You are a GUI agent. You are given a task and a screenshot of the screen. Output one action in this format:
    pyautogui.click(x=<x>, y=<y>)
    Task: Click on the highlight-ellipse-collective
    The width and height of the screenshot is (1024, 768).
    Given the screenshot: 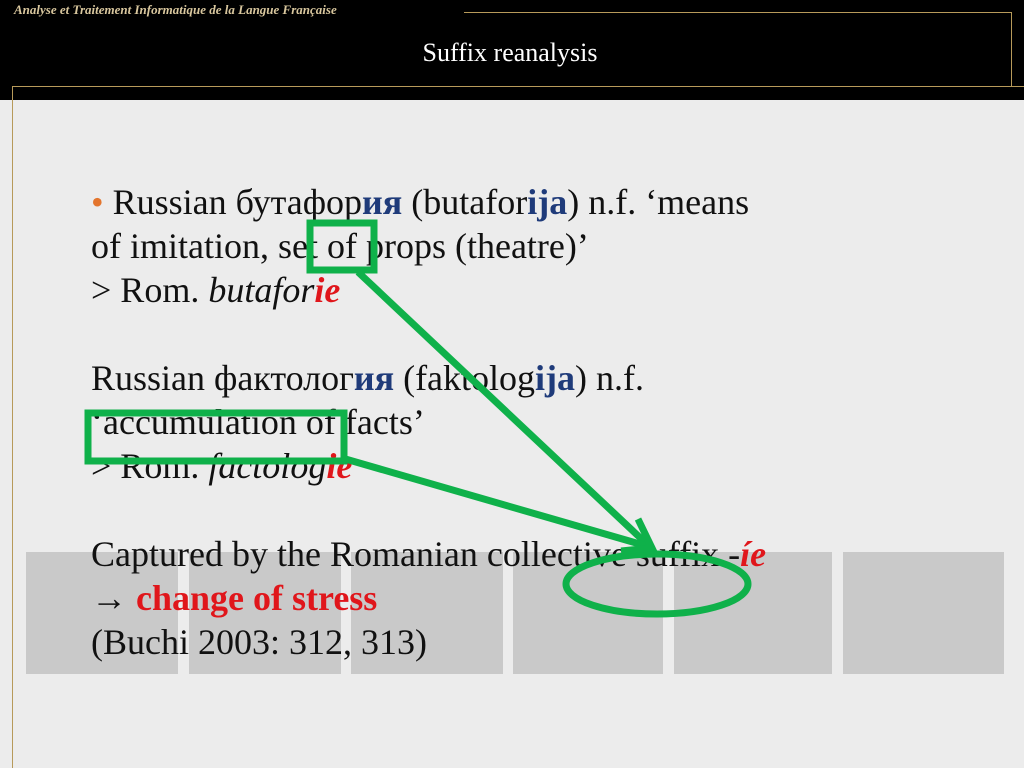 What is the action you would take?
    pyautogui.click(x=657, y=584)
    